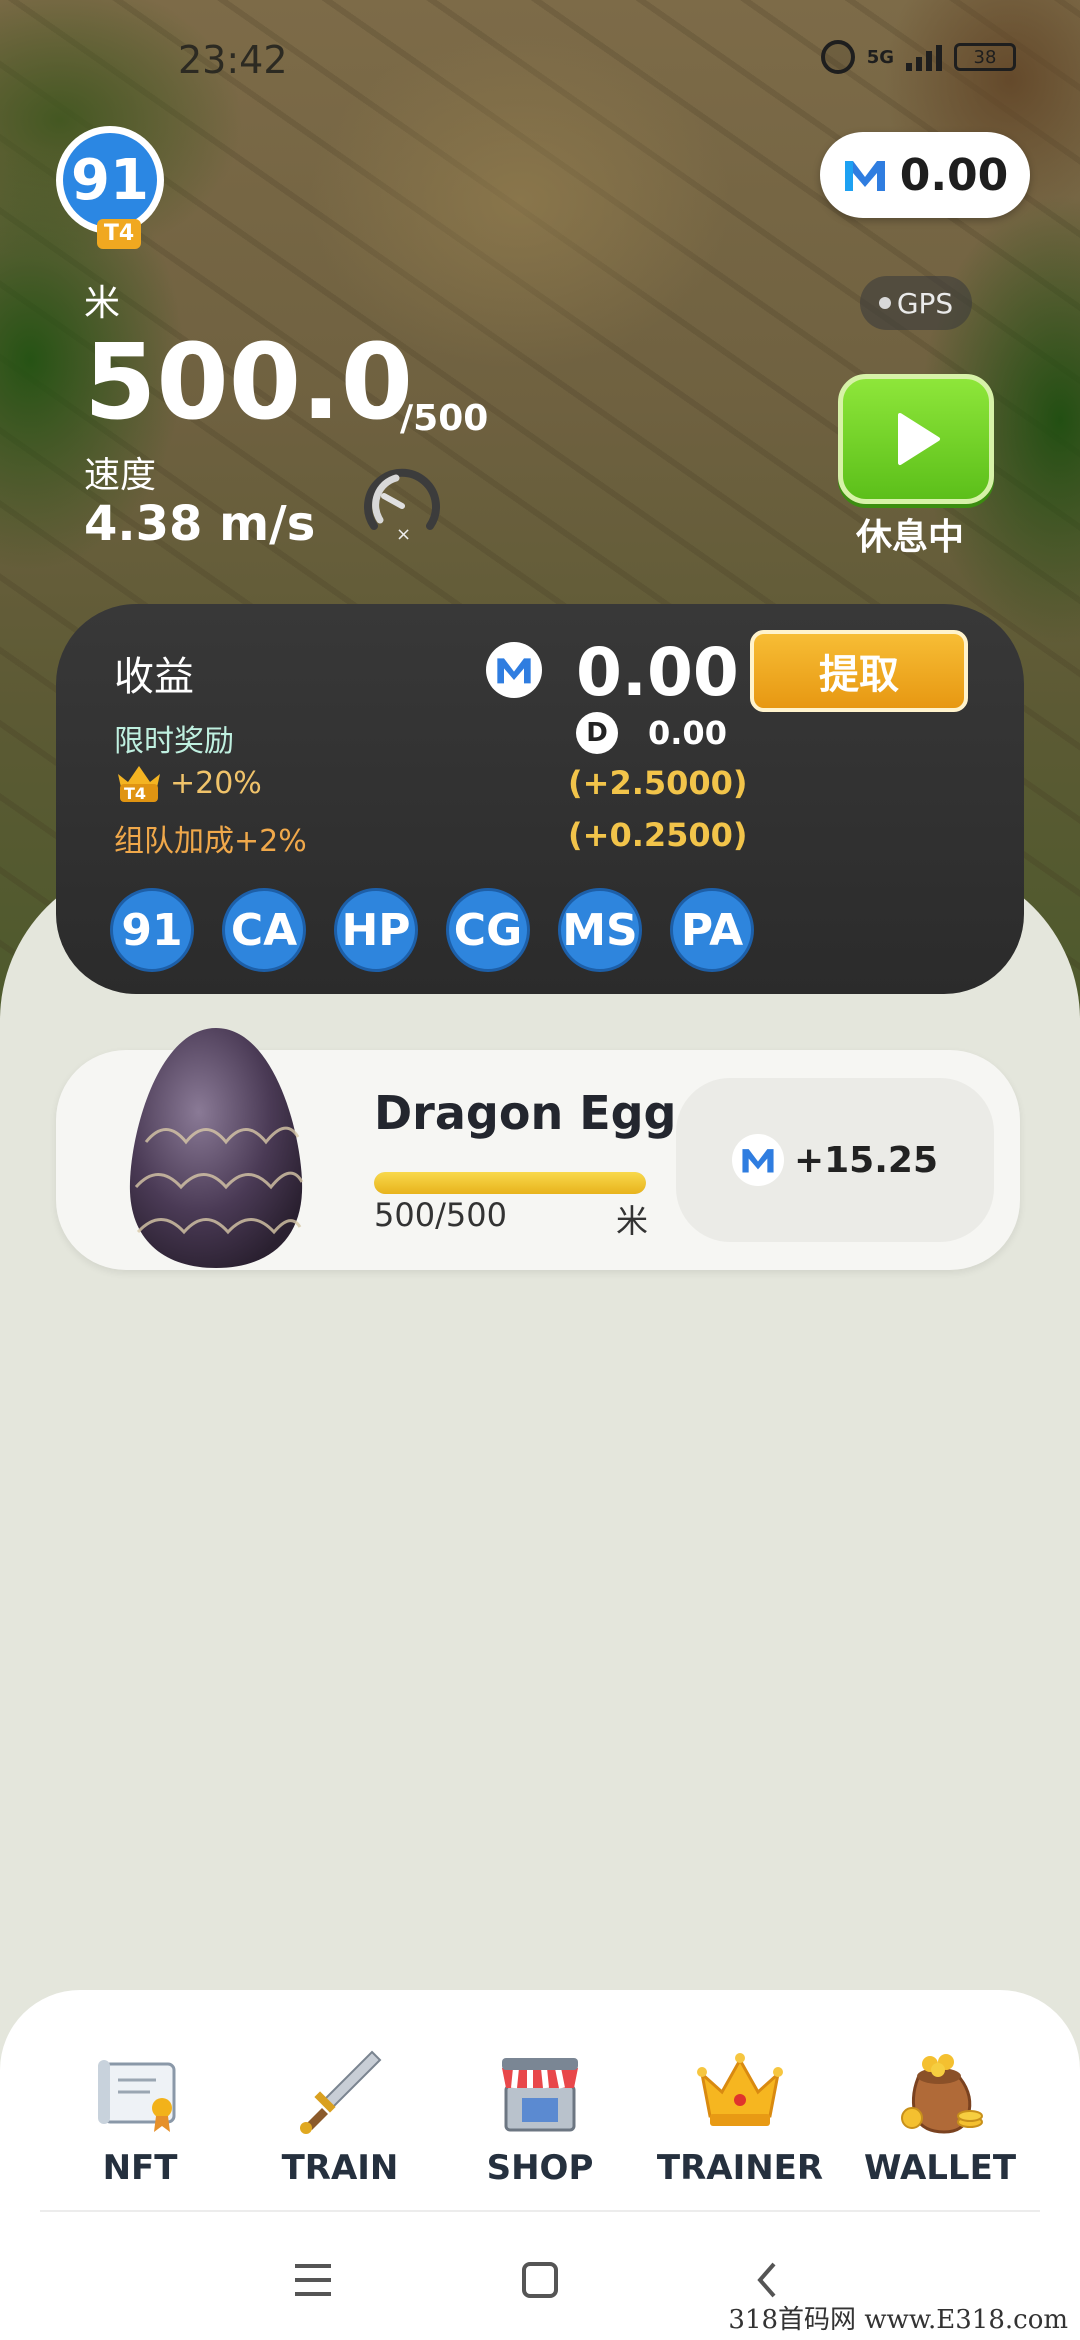 The height and width of the screenshot is (2340, 1080). Describe the element at coordinates (540, 2095) in the screenshot. I see `shop-icon` at that location.